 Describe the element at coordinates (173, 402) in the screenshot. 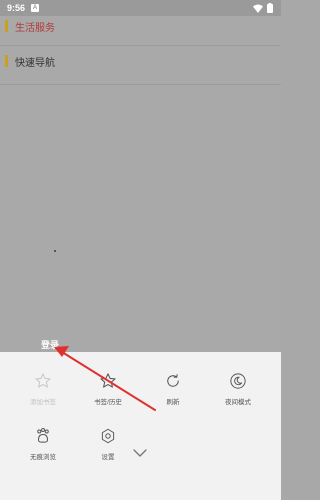

I see `refresh-label: 刷新` at that location.